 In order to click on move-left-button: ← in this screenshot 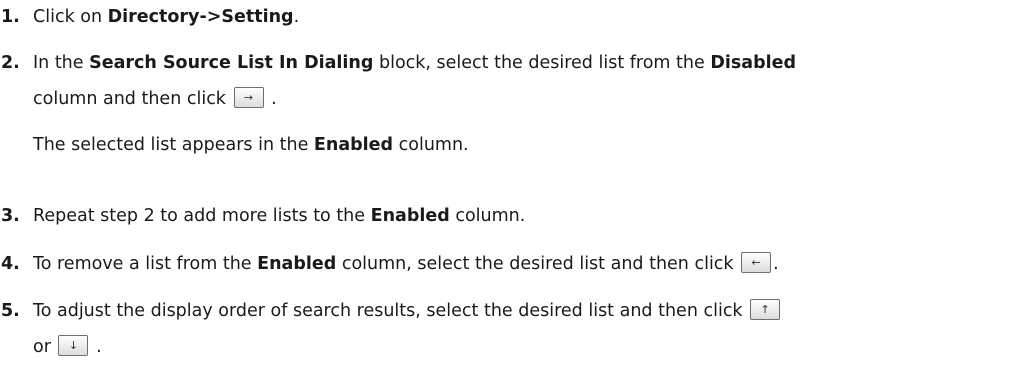, I will do `click(756, 262)`.